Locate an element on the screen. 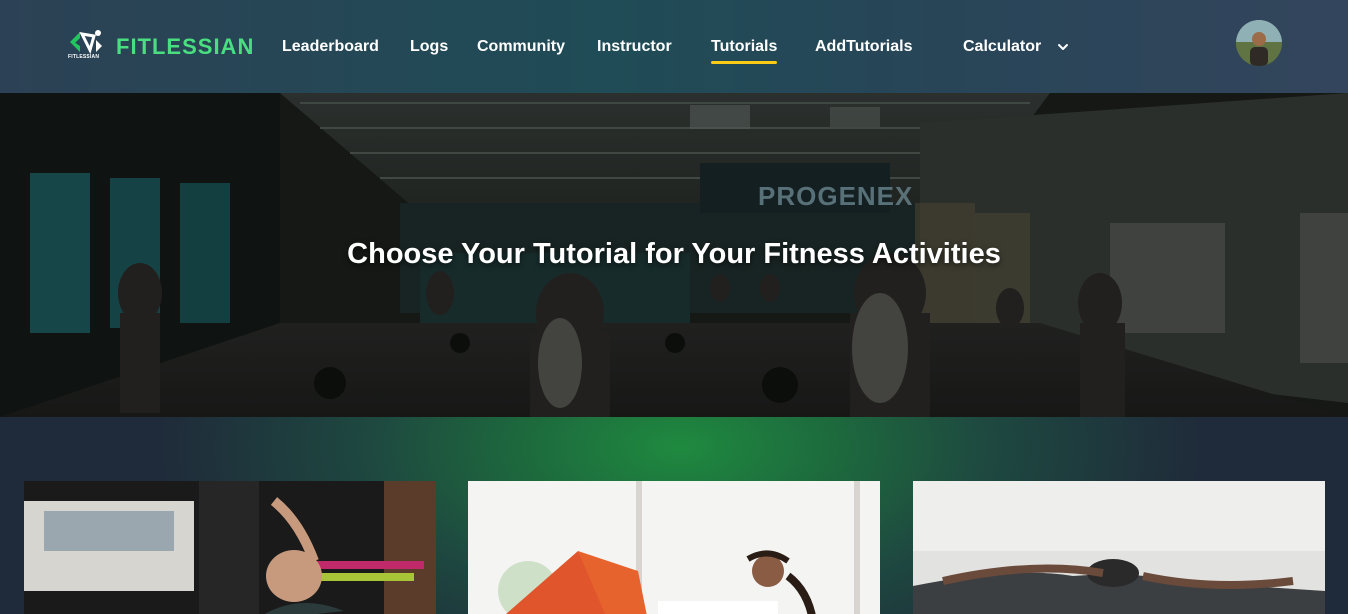  user-avatar is located at coordinates (1259, 43).